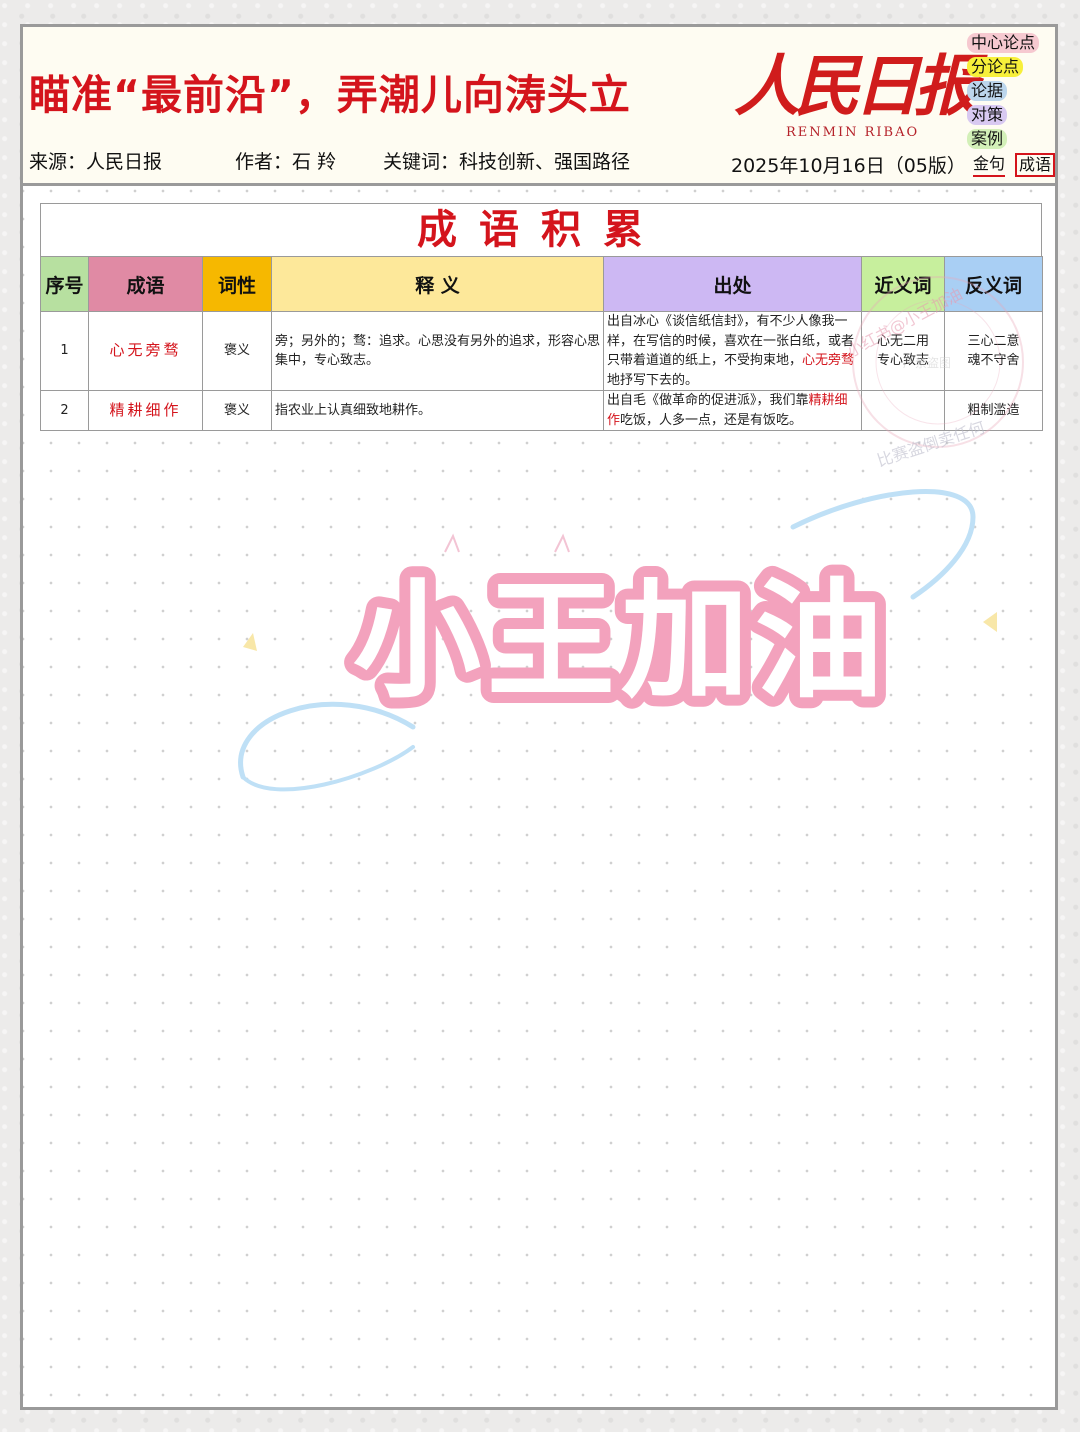 This screenshot has height=1432, width=1080. I want to click on newspaper-logo: 人民日报 RENMIN RIBAO, so click(854, 89).